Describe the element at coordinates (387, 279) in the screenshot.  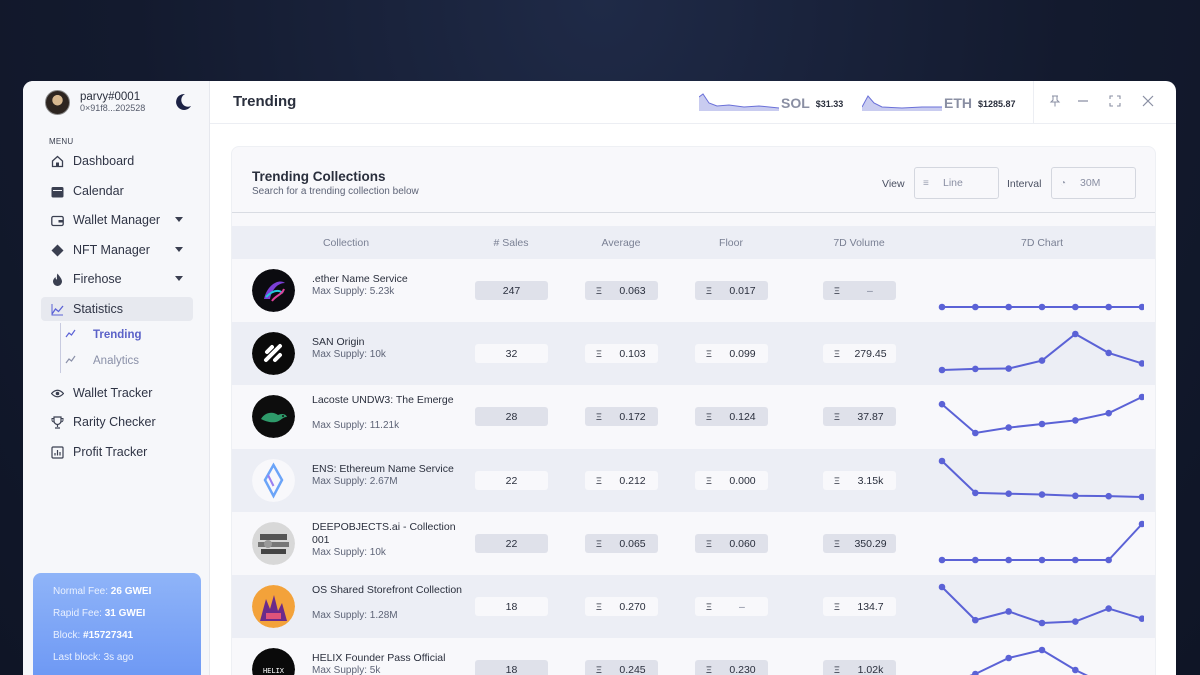
I see `collection-name: .ether Name Service` at that location.